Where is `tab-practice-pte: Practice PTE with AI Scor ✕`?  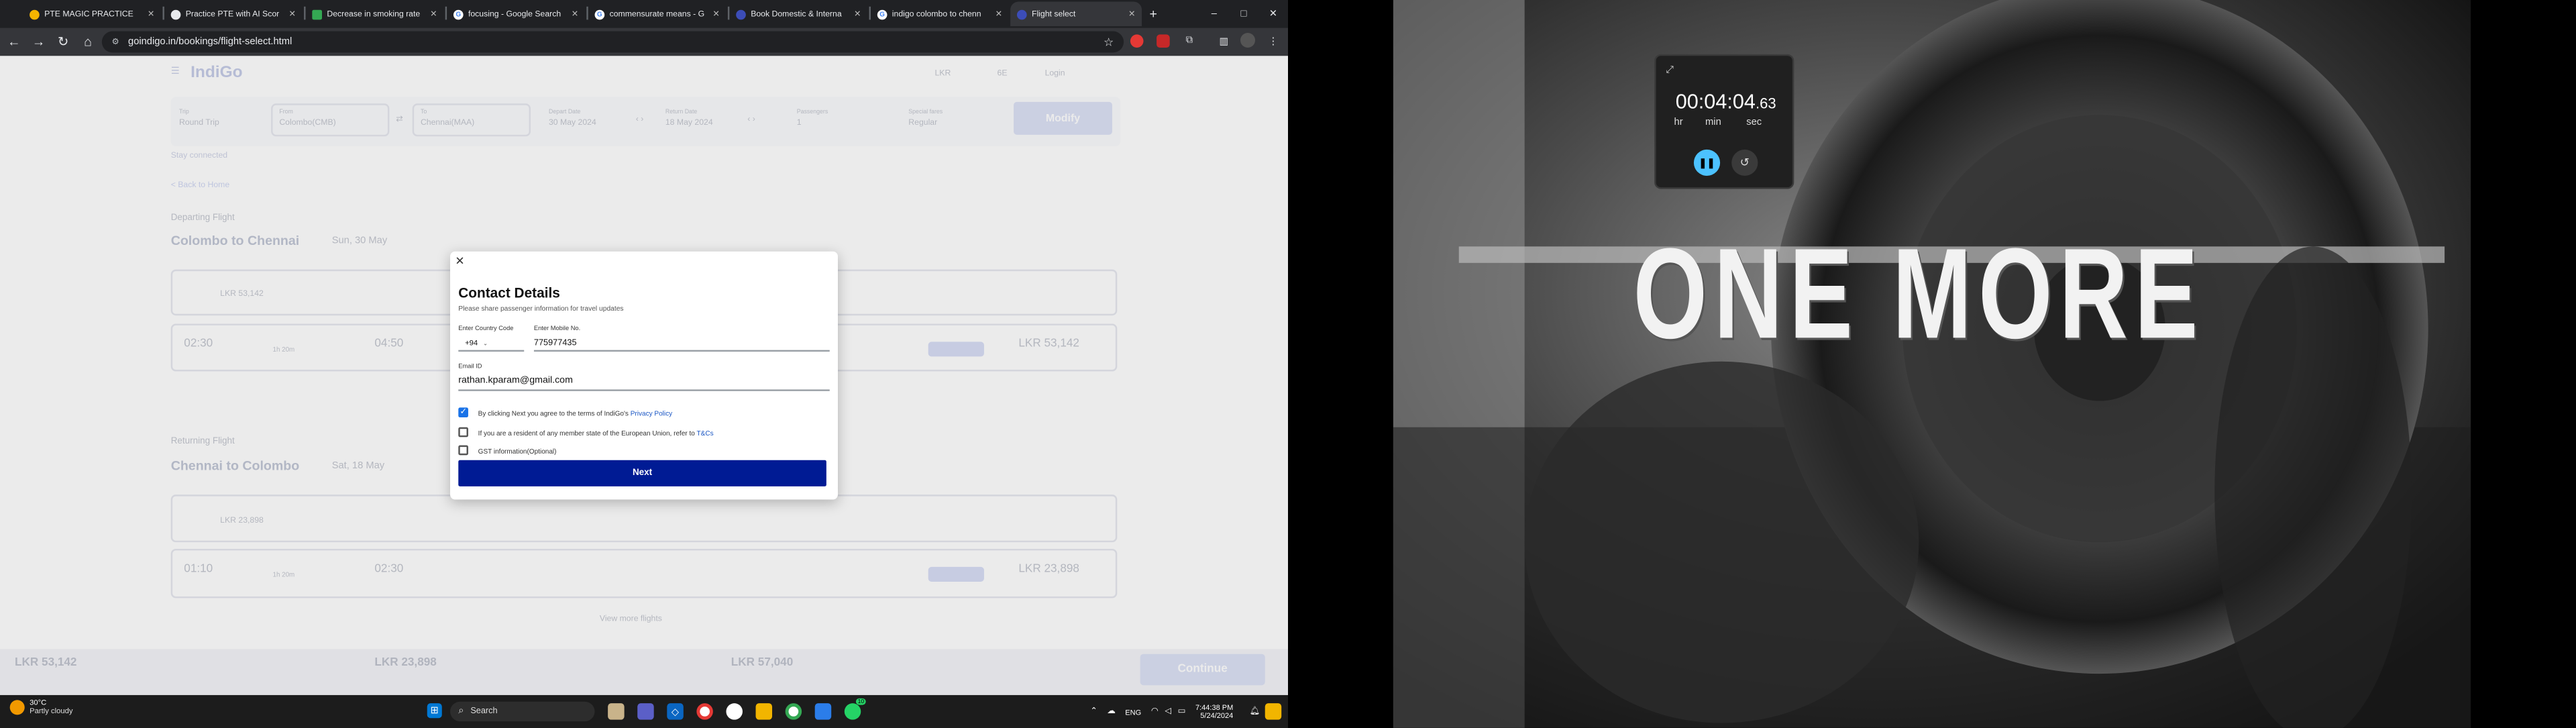 tab-practice-pte: Practice PTE with AI Scor ✕ is located at coordinates (233, 13).